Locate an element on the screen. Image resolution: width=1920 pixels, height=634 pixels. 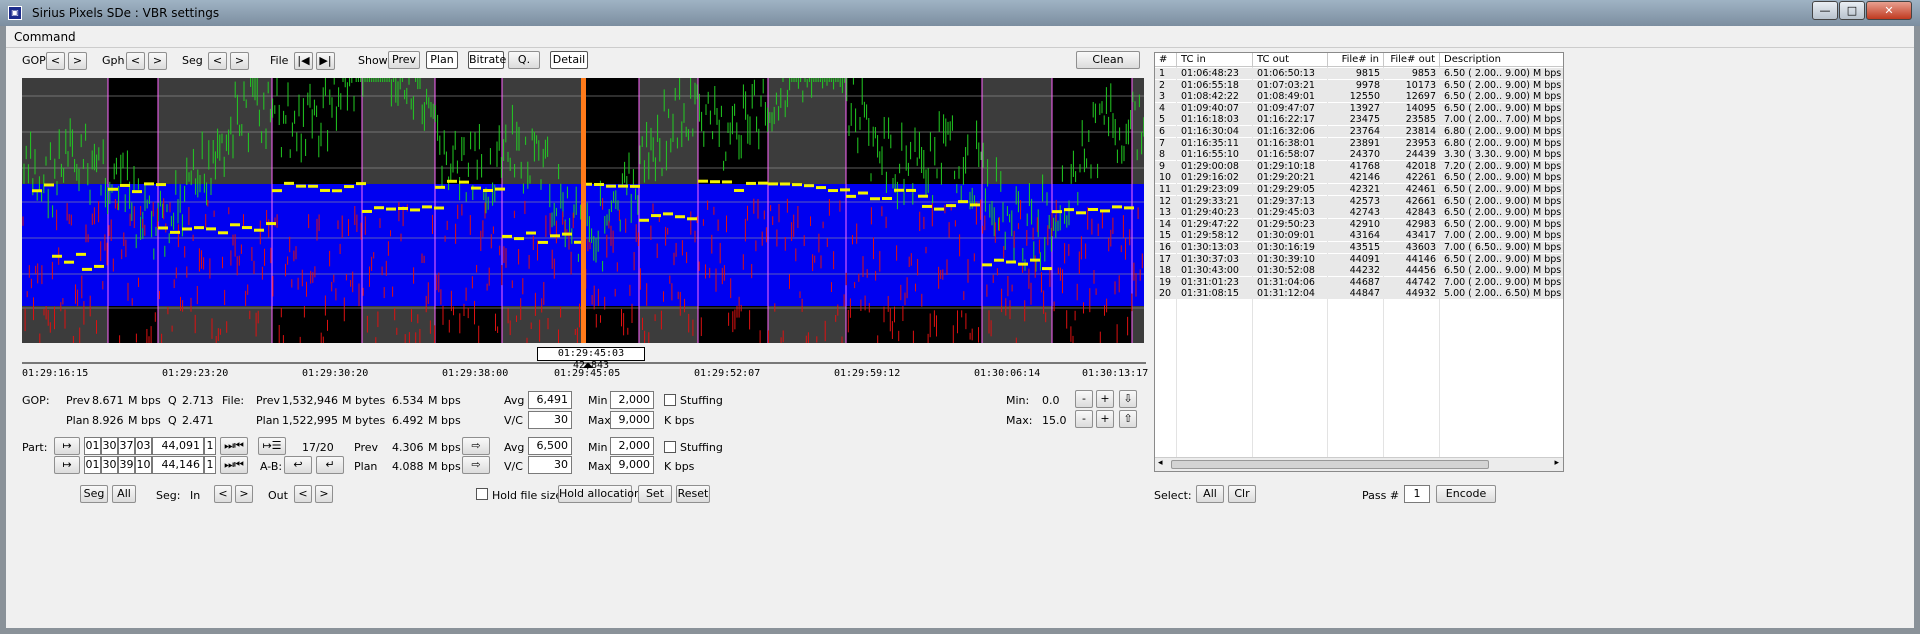
hold-file-size-checkbox is located at coordinates (482, 494).